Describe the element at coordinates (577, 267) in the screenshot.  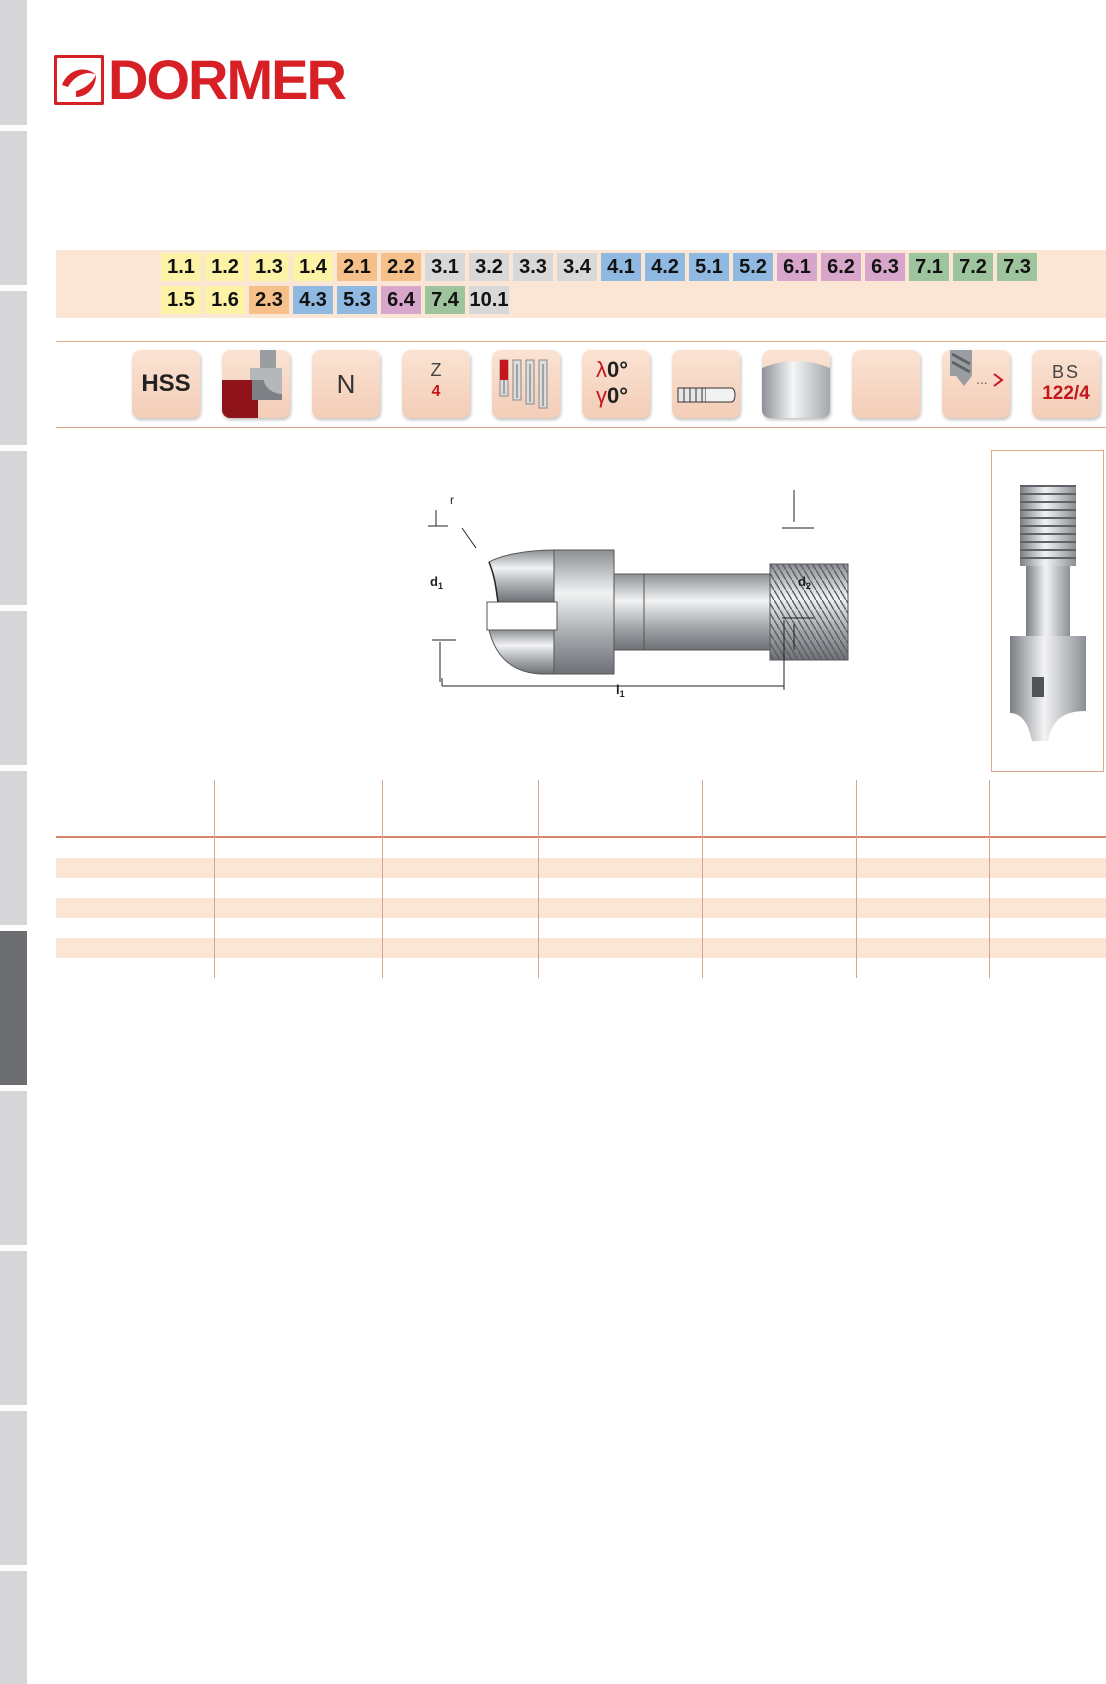
I see `material-group-chip: 3.4` at that location.